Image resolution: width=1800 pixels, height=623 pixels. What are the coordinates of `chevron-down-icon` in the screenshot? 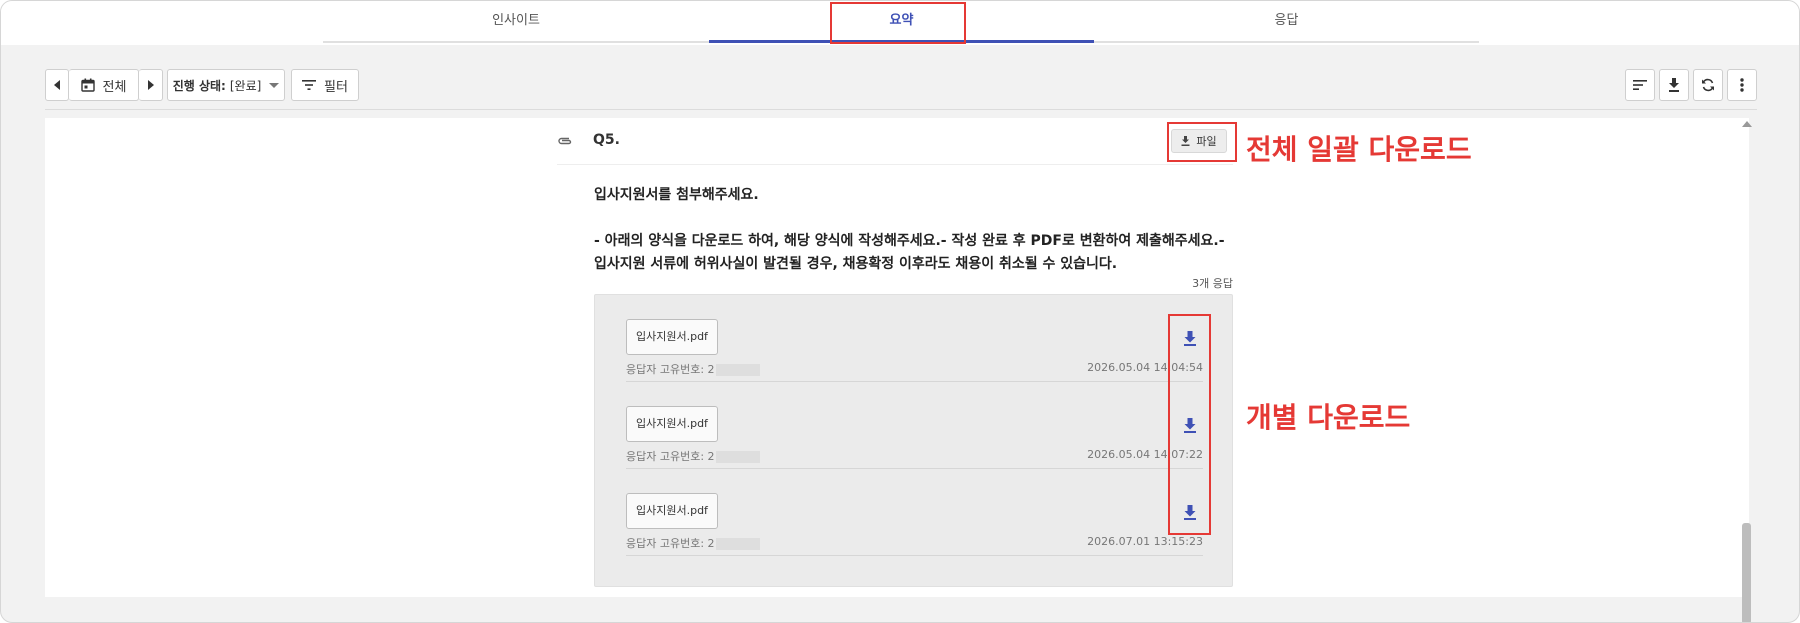 It's located at (274, 85).